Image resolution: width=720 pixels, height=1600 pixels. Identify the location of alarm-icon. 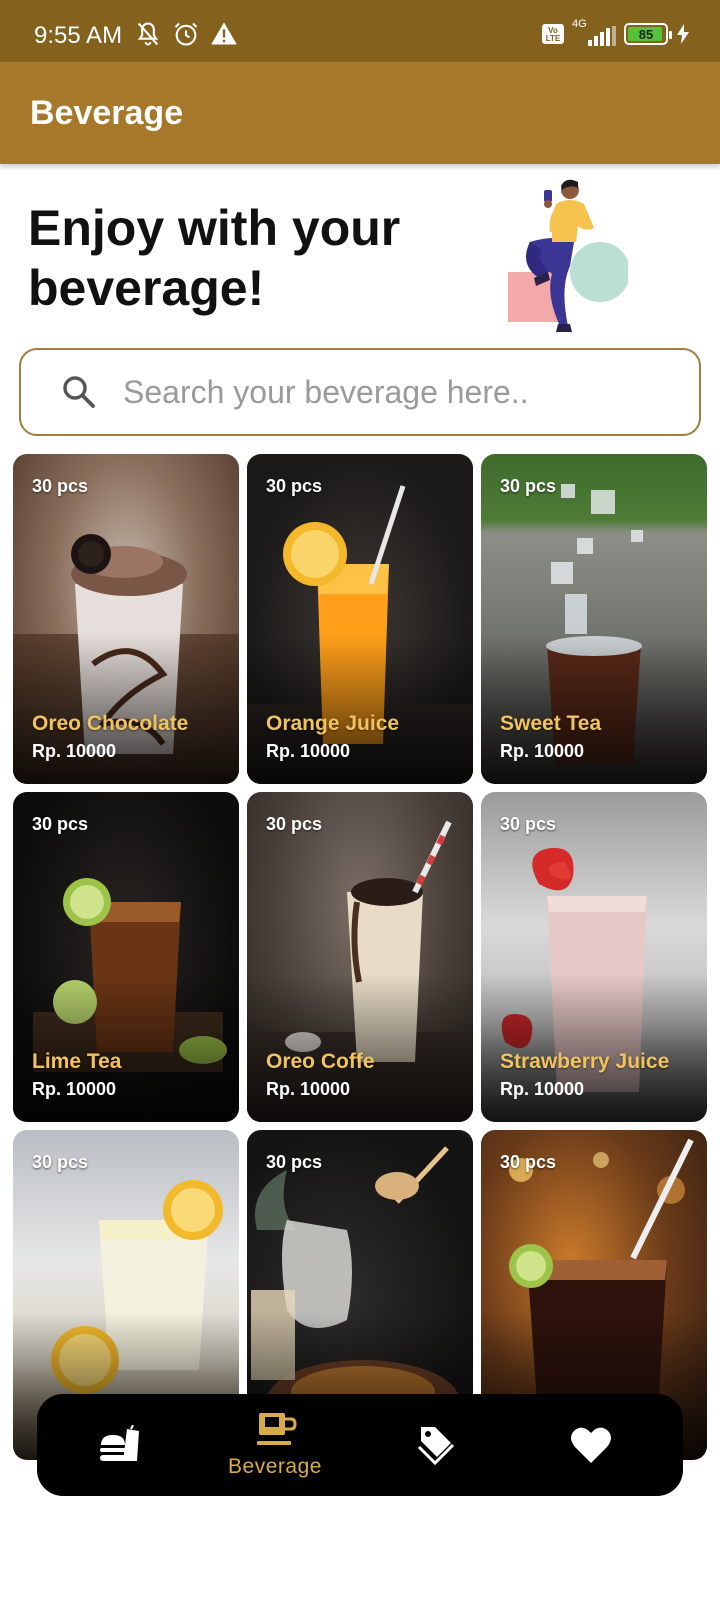
(186, 34).